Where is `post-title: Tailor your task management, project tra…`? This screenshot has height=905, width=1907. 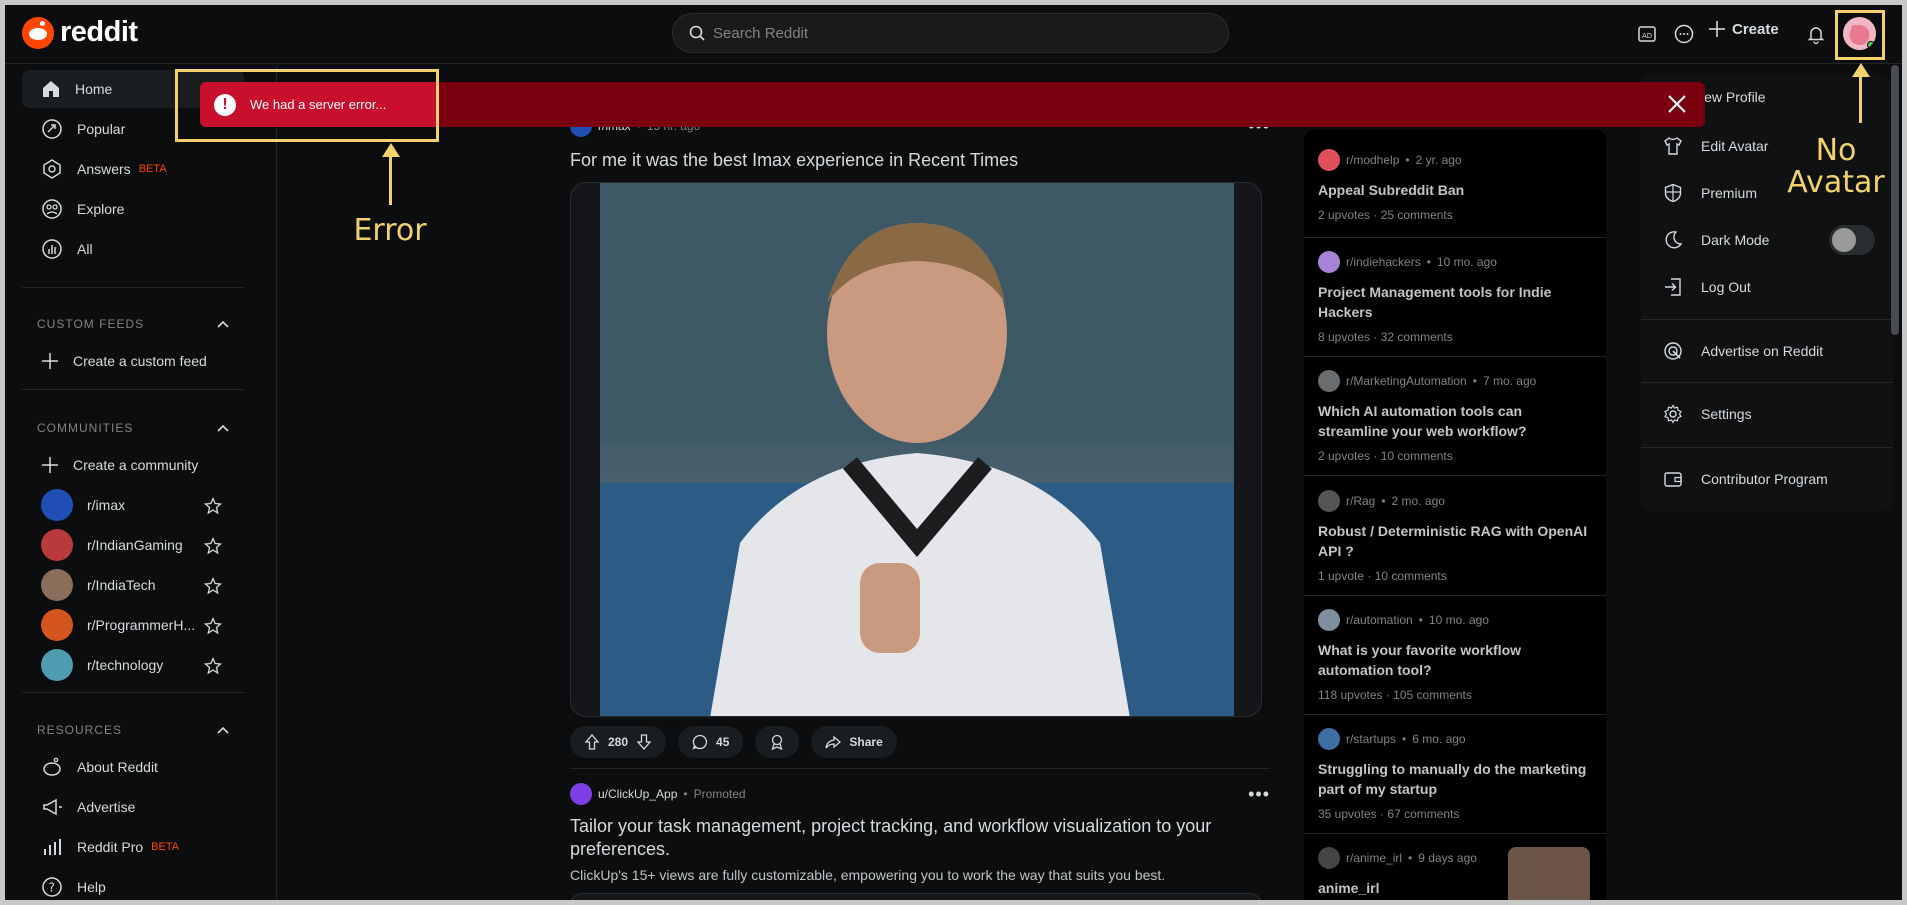
post-title: Tailor your task management, project tra… is located at coordinates (910, 838).